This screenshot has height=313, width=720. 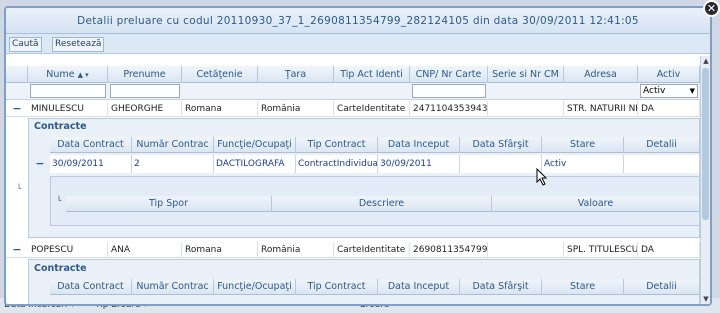 What do you see at coordinates (68, 250) in the screenshot?
I see `cell-nume: POPESCU` at bounding box center [68, 250].